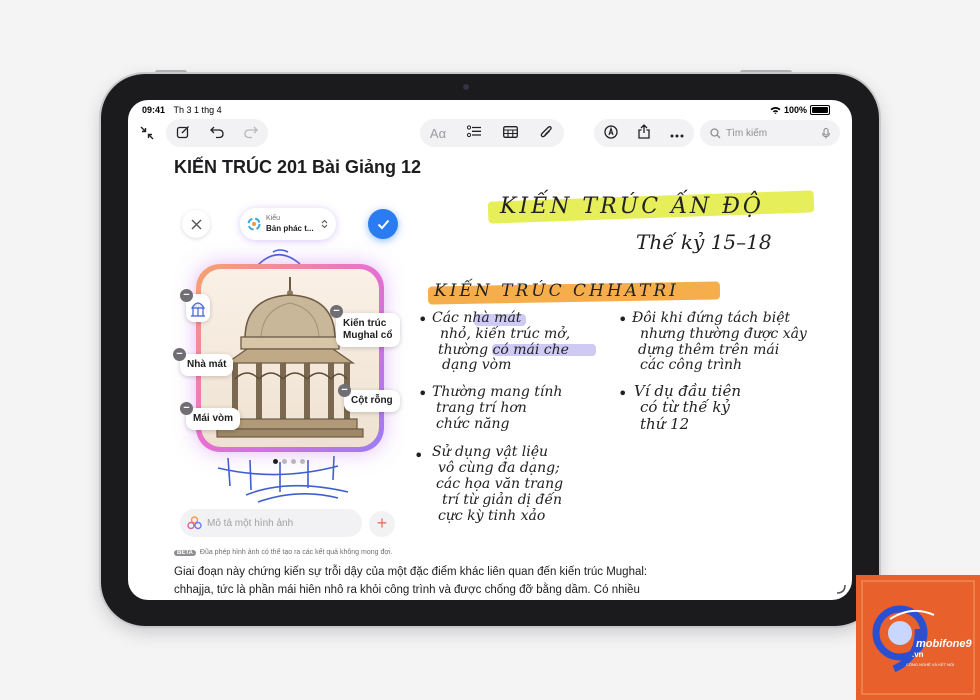  I want to click on handwritten-title: KIẾN TRÚC ẤN ĐỘ, so click(632, 206).